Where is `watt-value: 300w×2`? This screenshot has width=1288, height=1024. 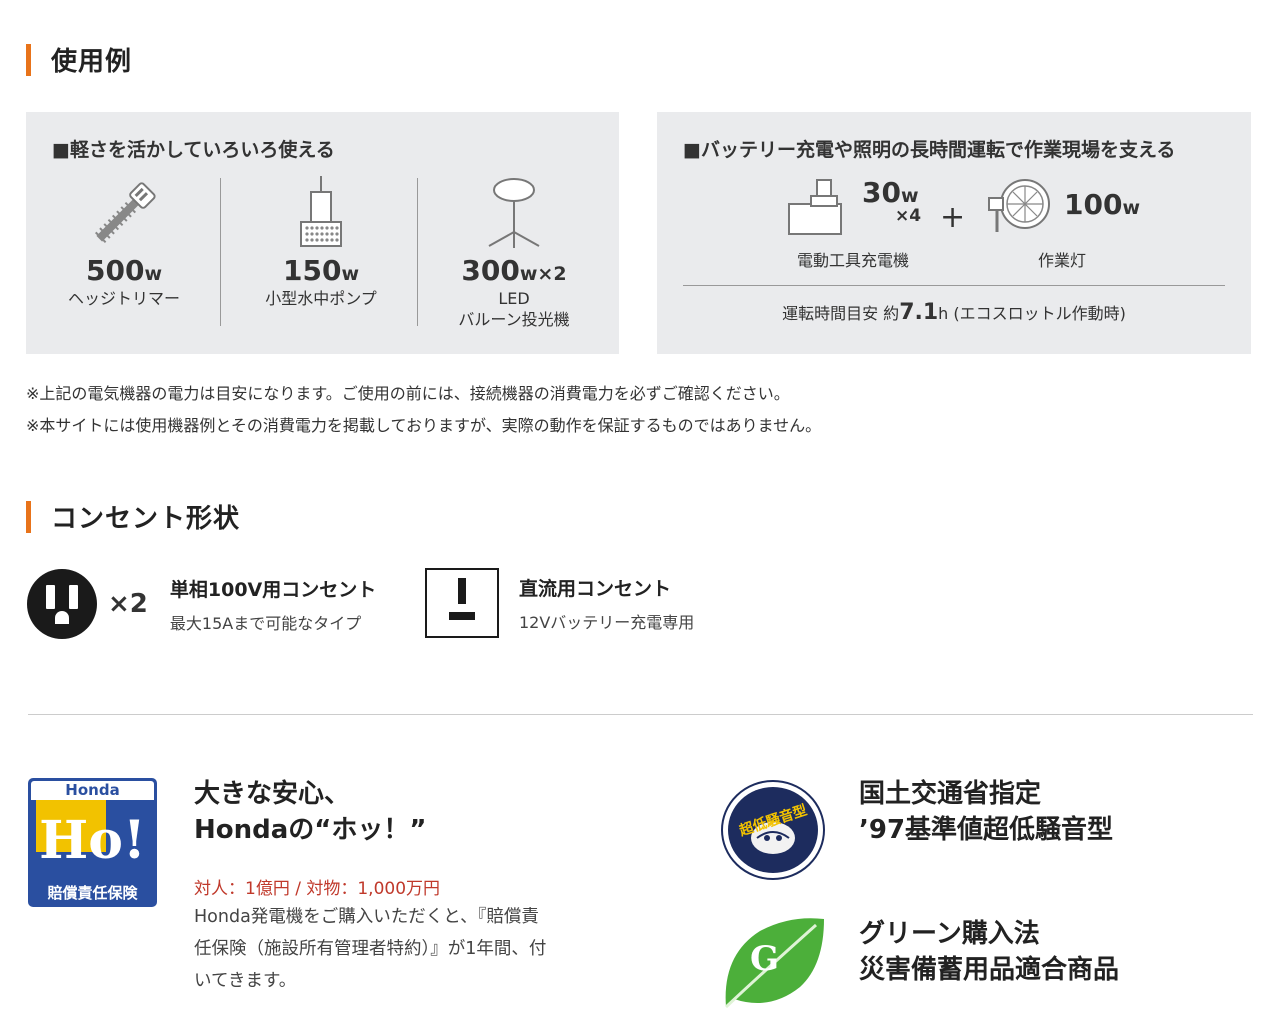
watt-value: 300w×2 is located at coordinates (514, 270).